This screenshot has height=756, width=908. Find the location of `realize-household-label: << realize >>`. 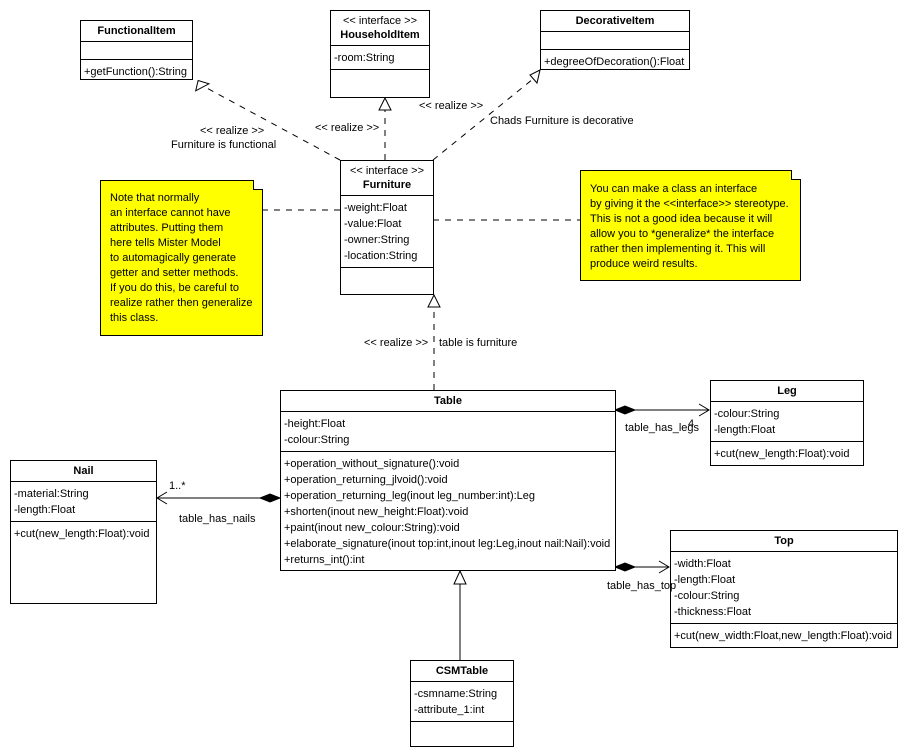

realize-household-label: << realize >> is located at coordinates (347, 128).